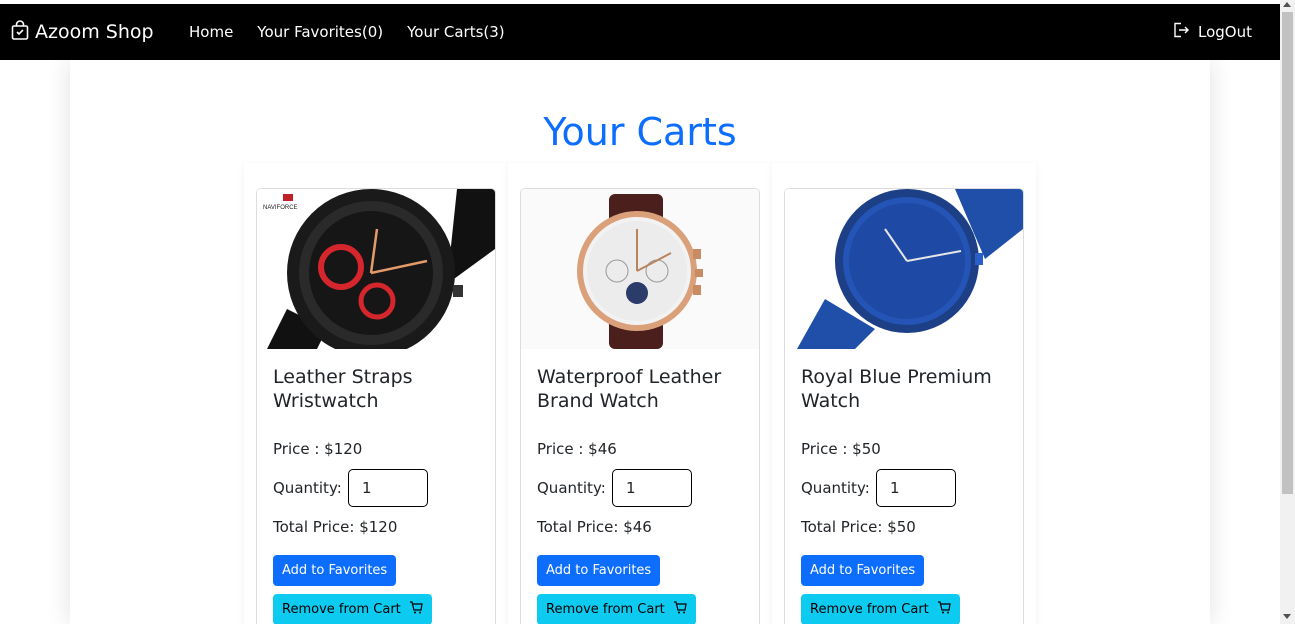 This screenshot has height=624, width=1295. Describe the element at coordinates (20, 32) in the screenshot. I see `shopping-bag-icon` at that location.